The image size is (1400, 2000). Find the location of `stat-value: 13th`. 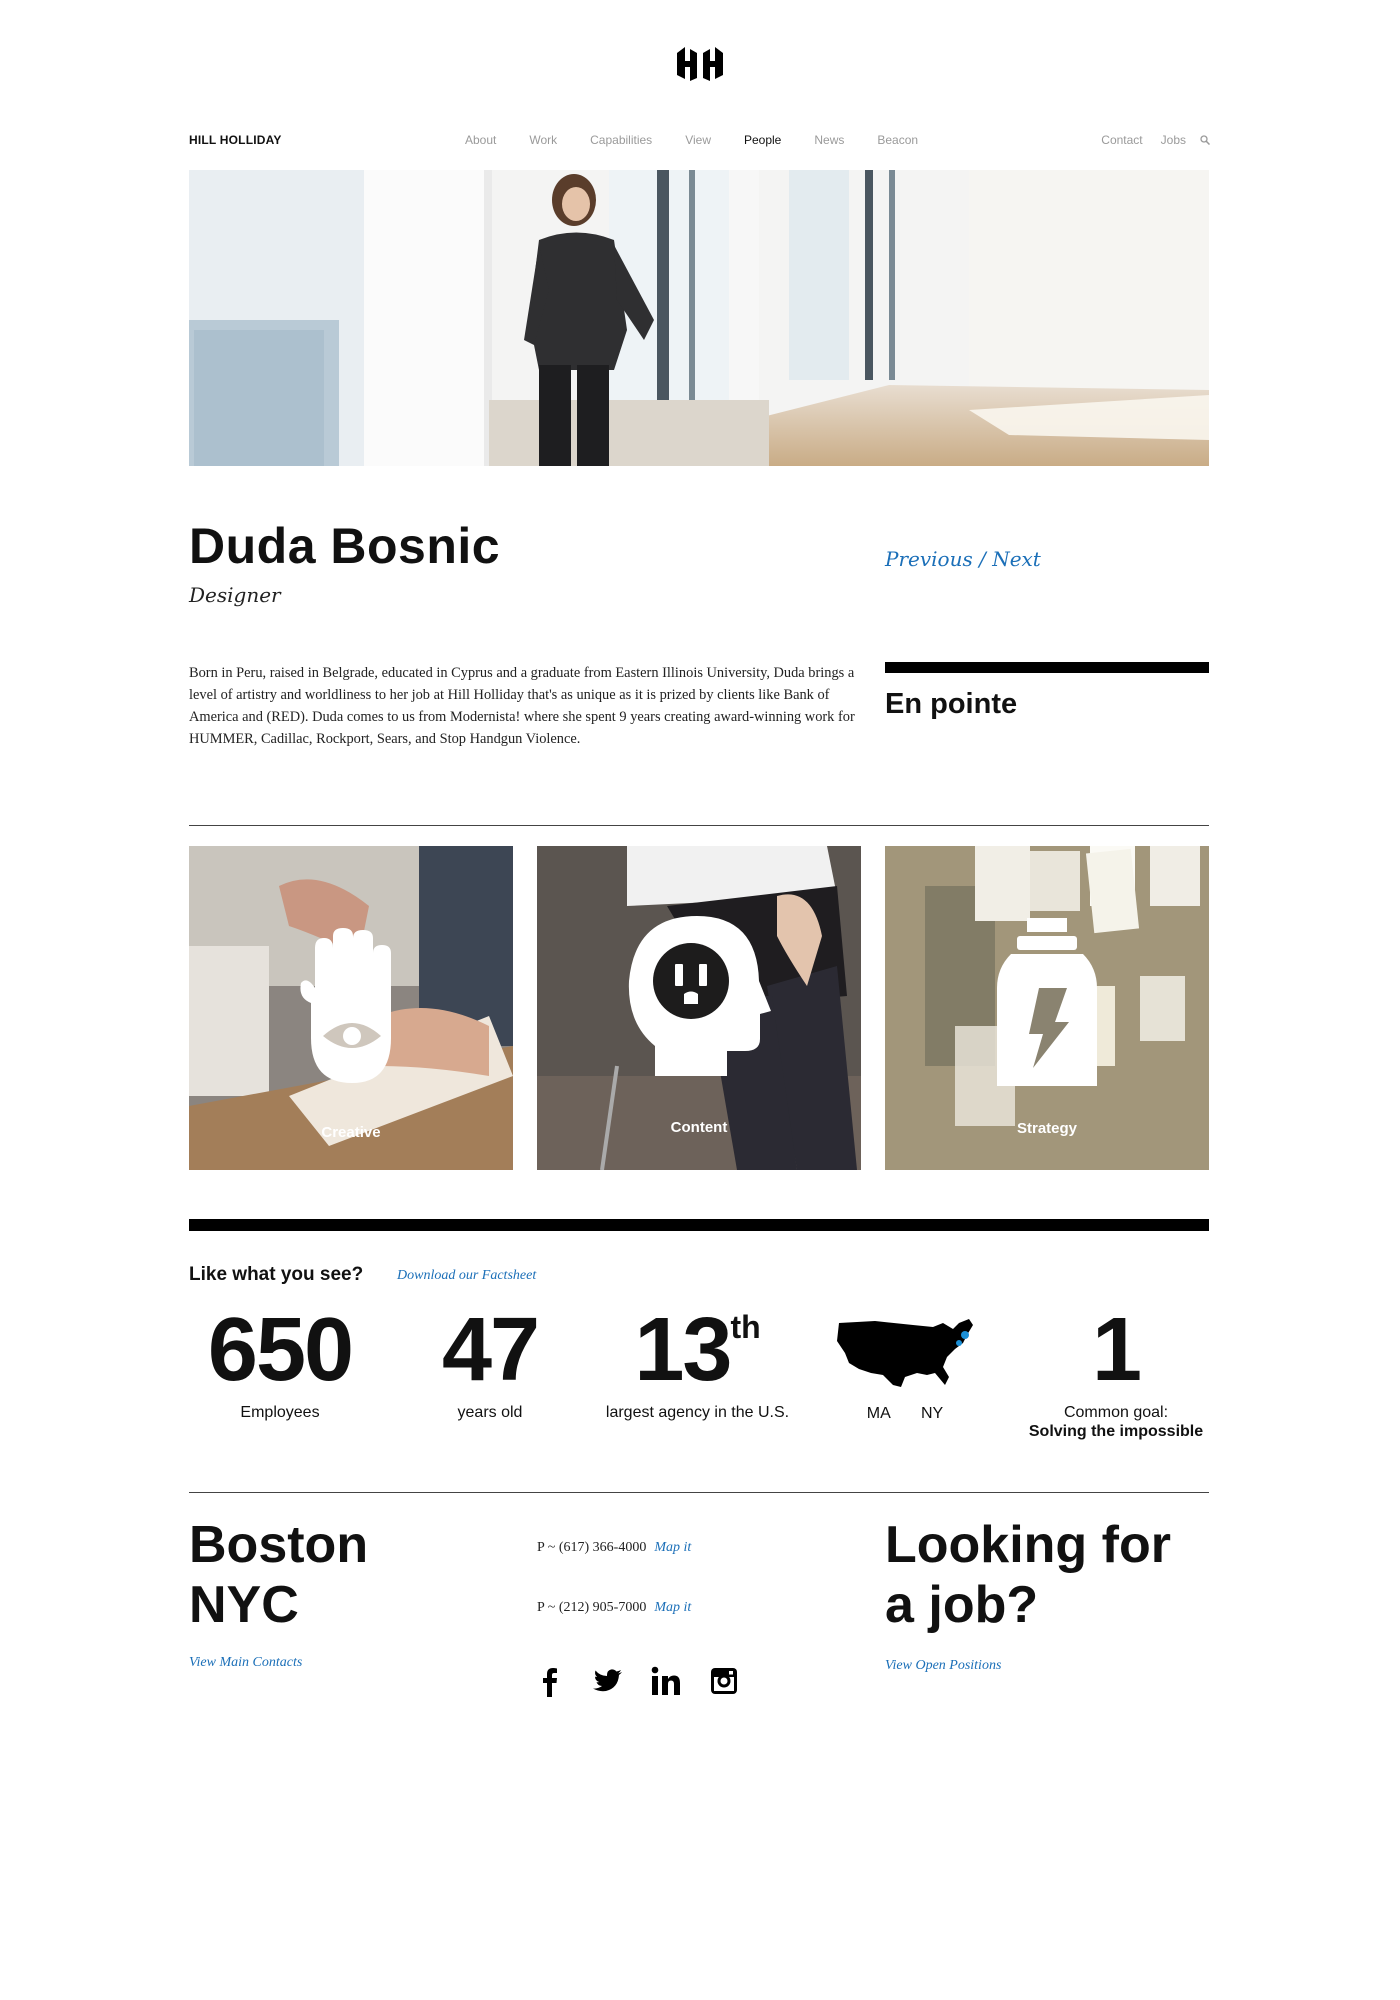

stat-value: 13th is located at coordinates (697, 1350).